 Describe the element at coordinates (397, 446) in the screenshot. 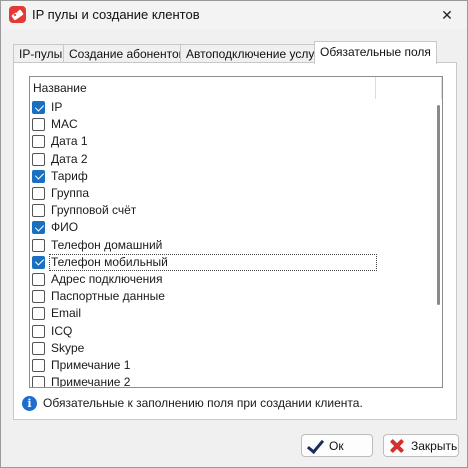

I see `red-x-icon` at that location.